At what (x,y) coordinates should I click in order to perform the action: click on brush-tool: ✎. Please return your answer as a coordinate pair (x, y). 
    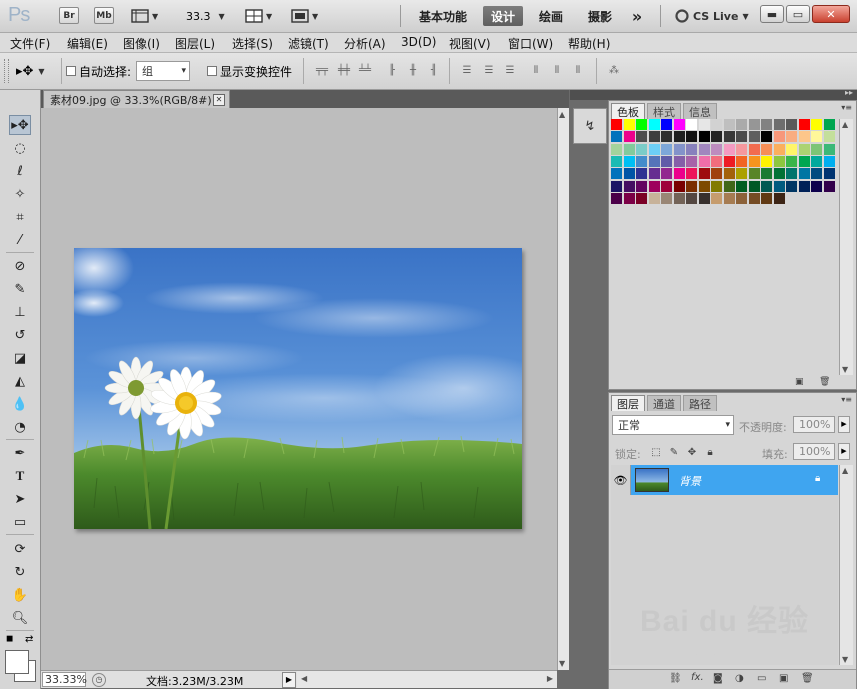
    Looking at the image, I should click on (20, 289).